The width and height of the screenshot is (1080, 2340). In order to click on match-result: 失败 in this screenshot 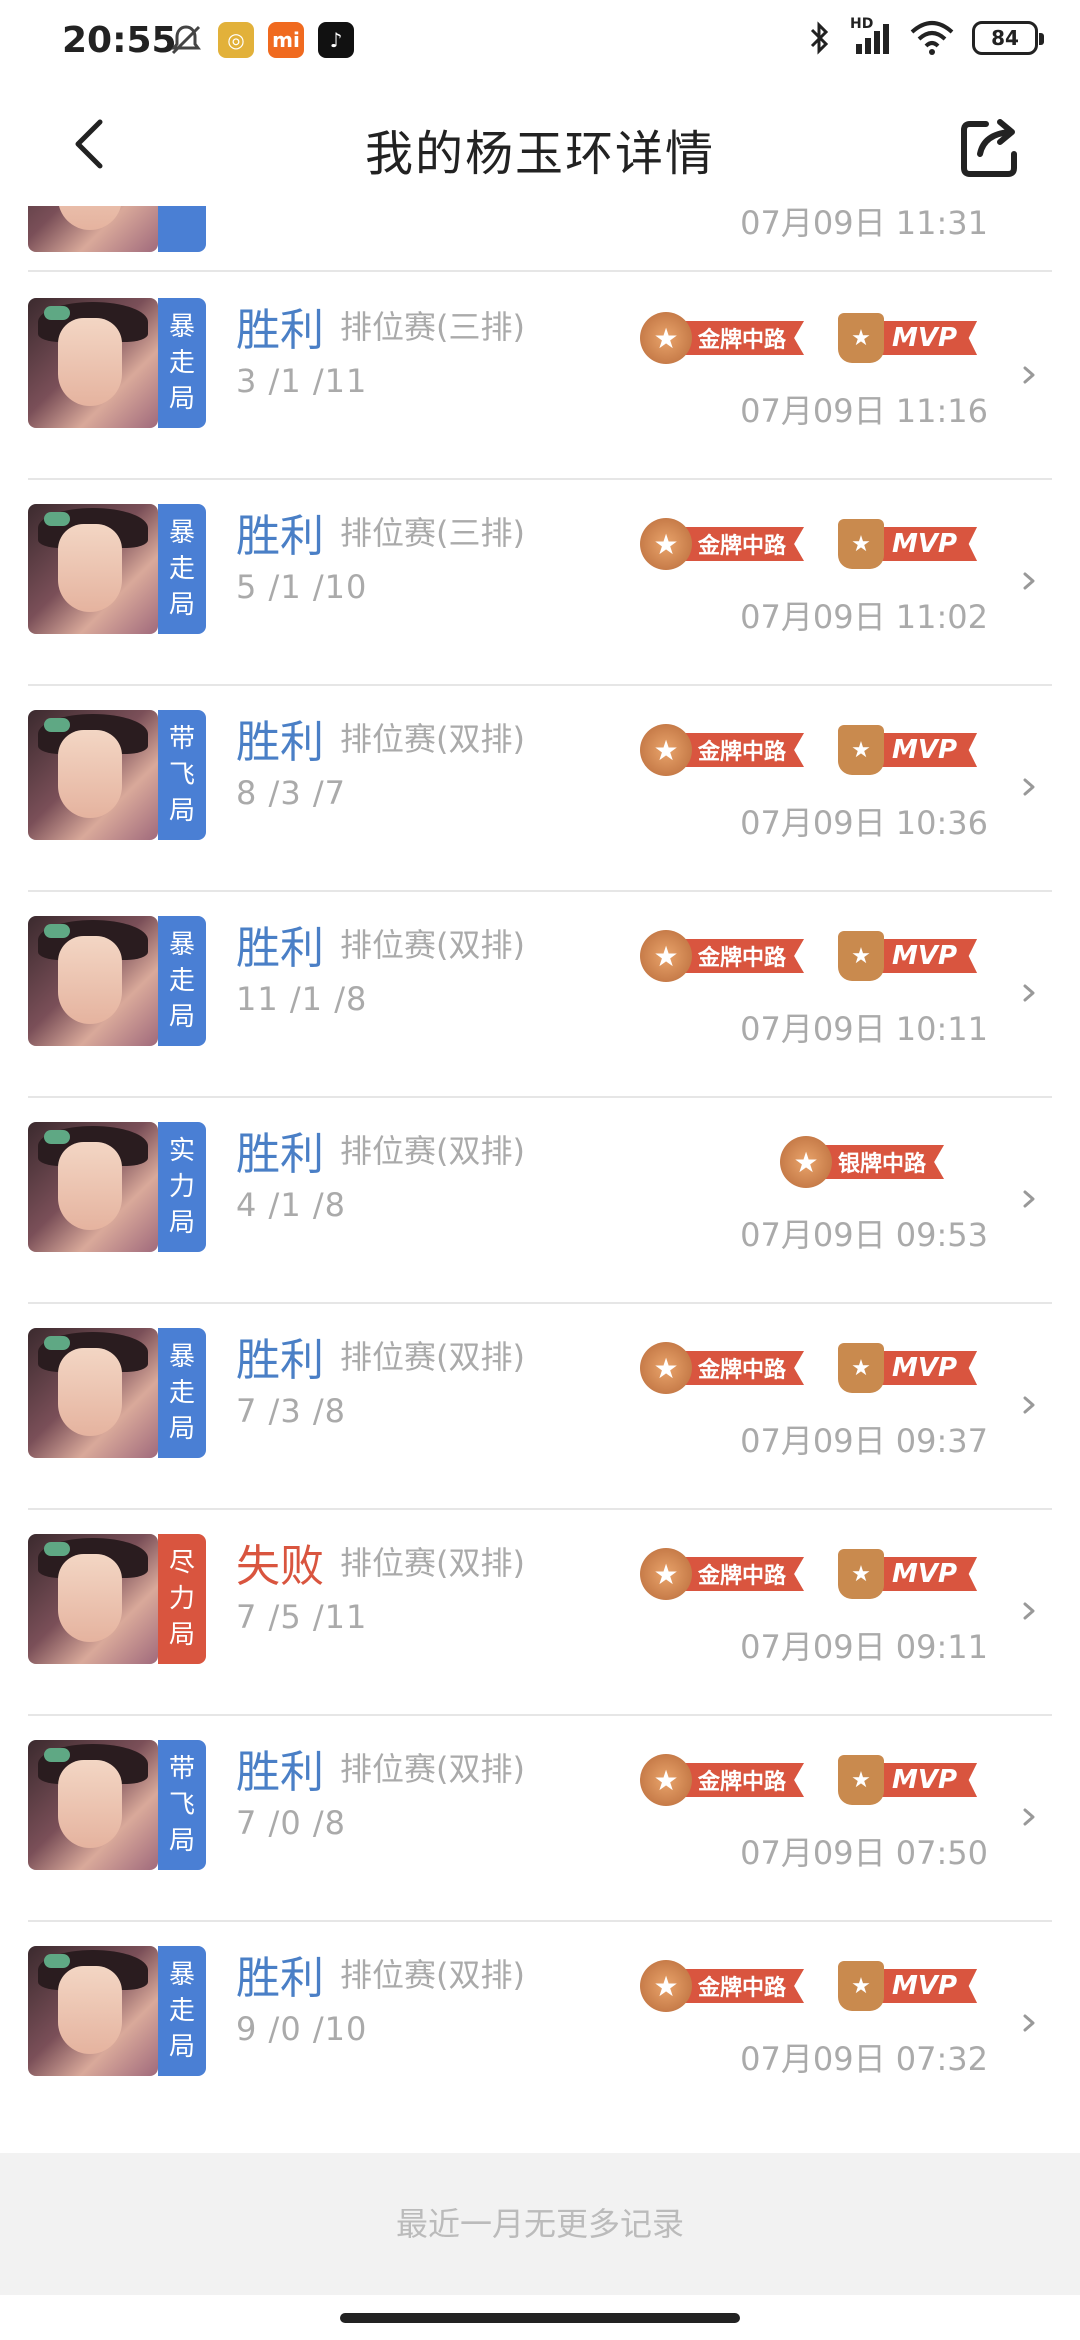, I will do `click(280, 1566)`.